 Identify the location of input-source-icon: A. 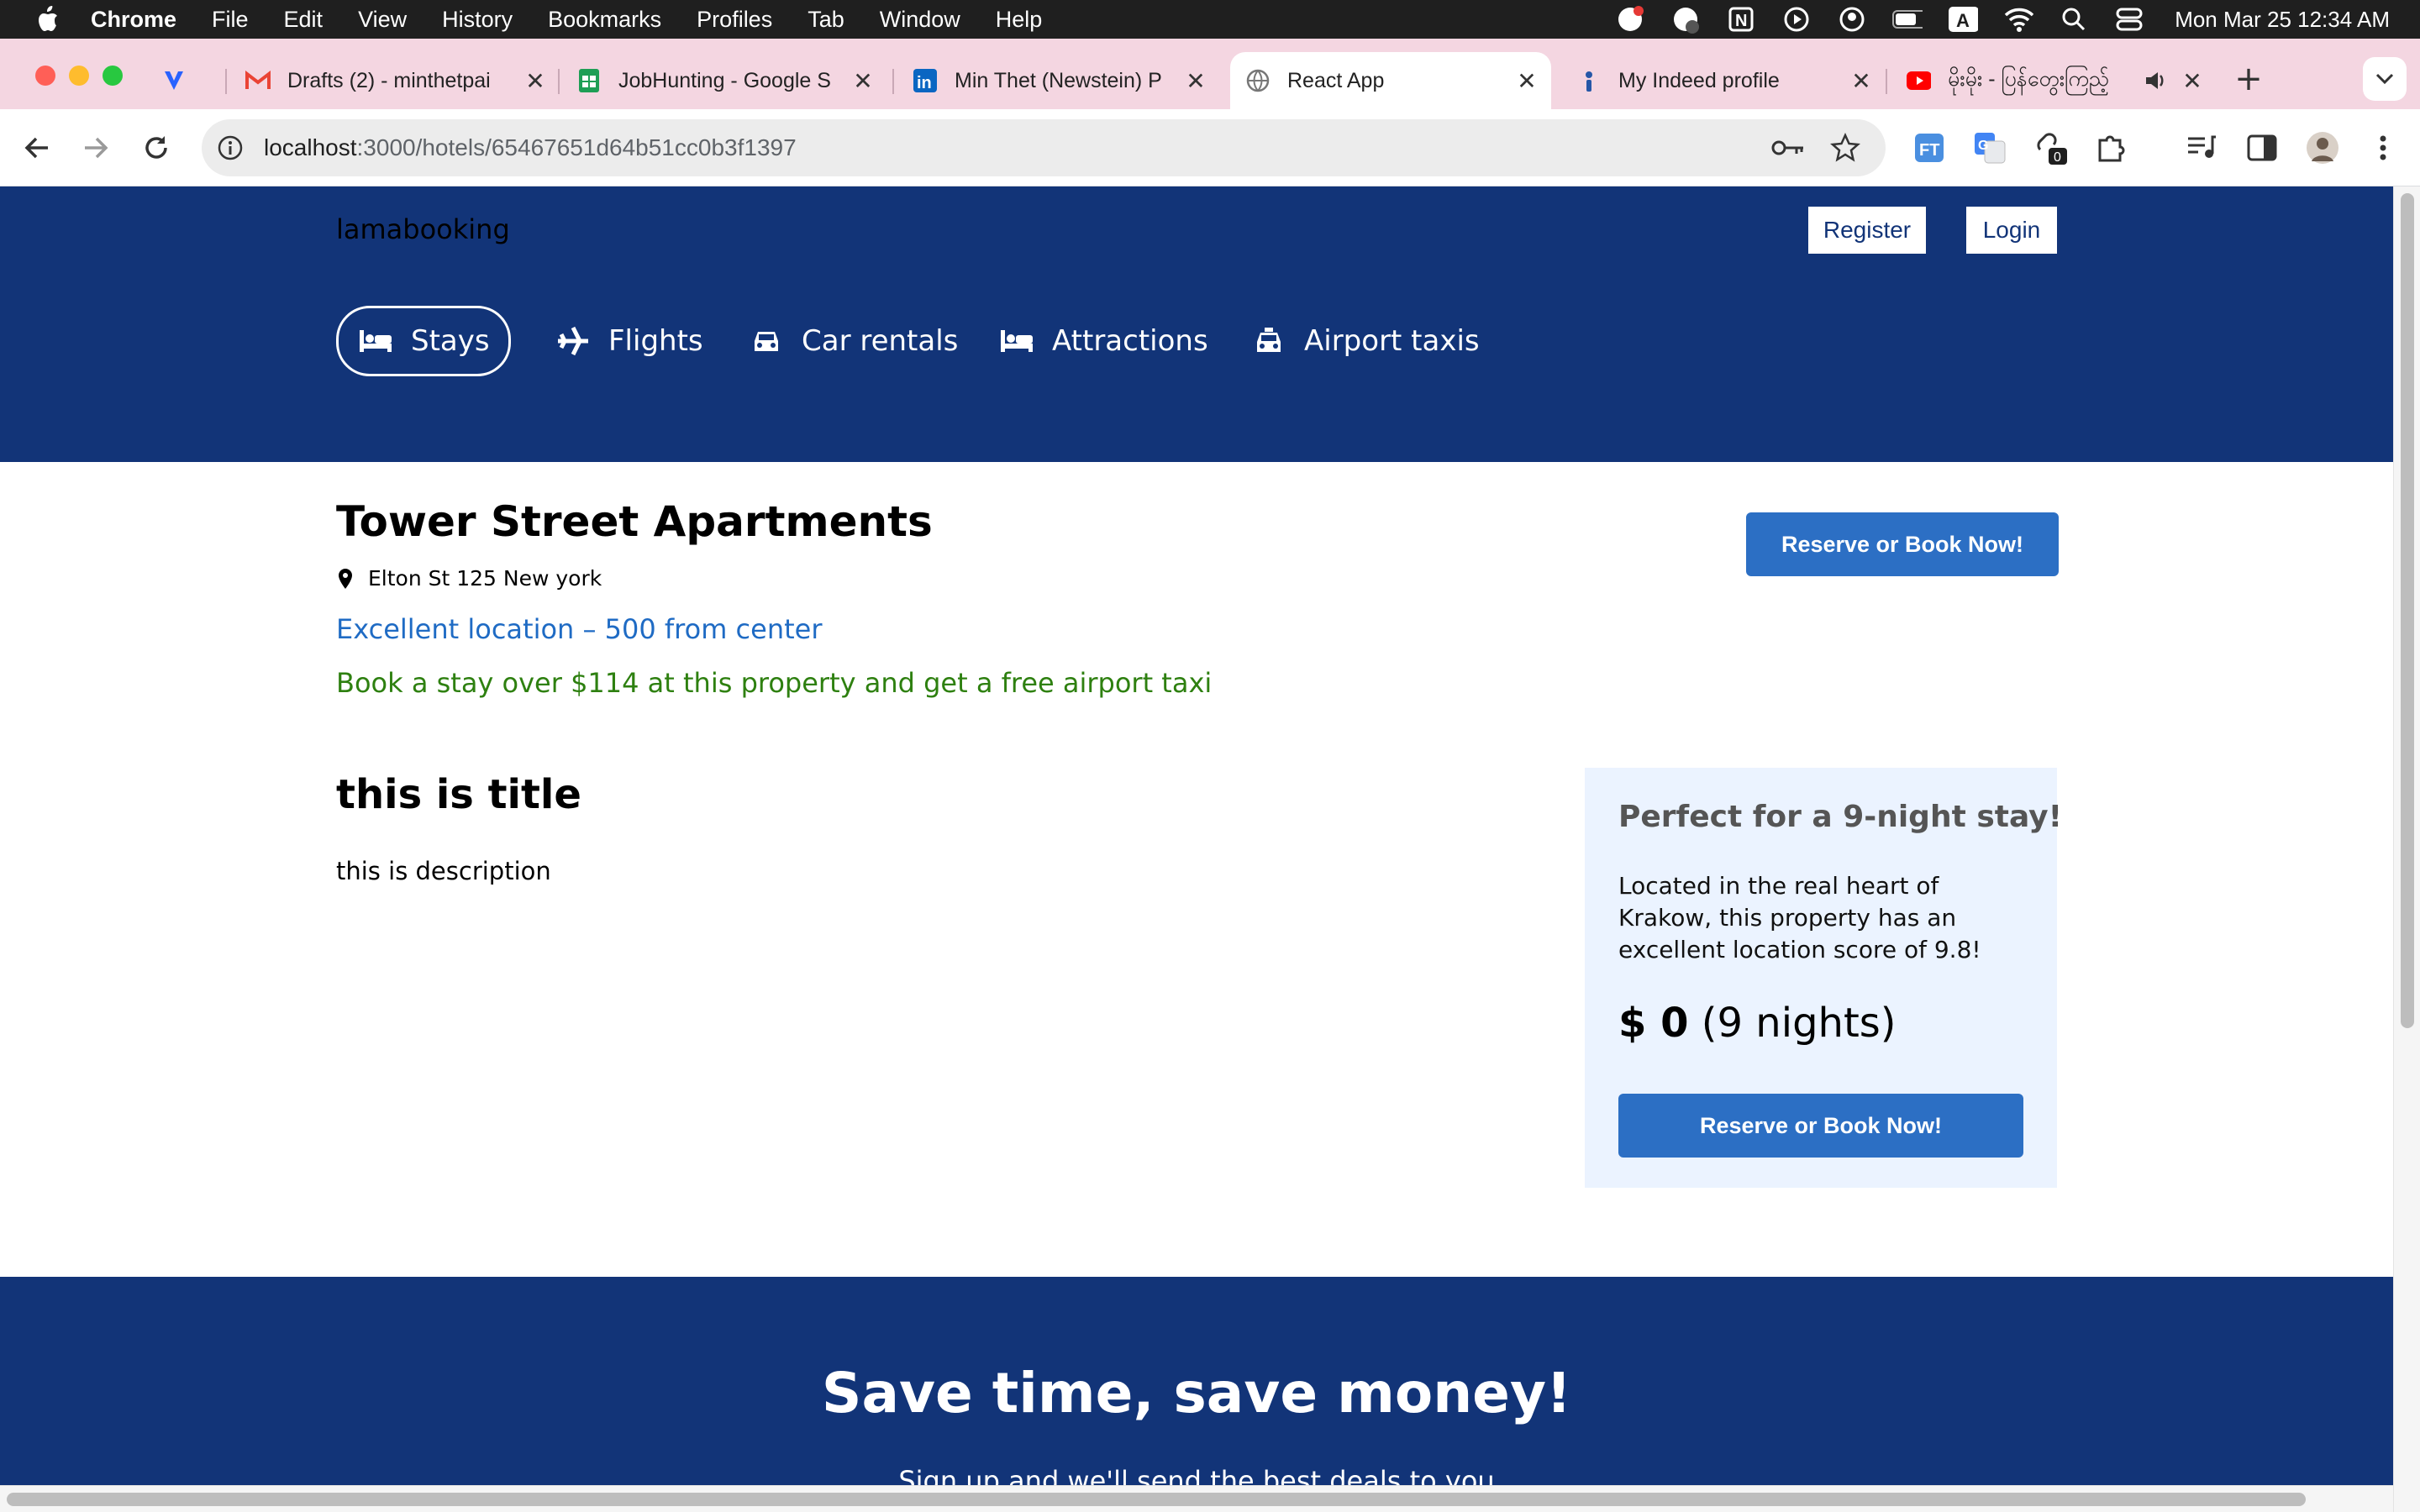
(1964, 19).